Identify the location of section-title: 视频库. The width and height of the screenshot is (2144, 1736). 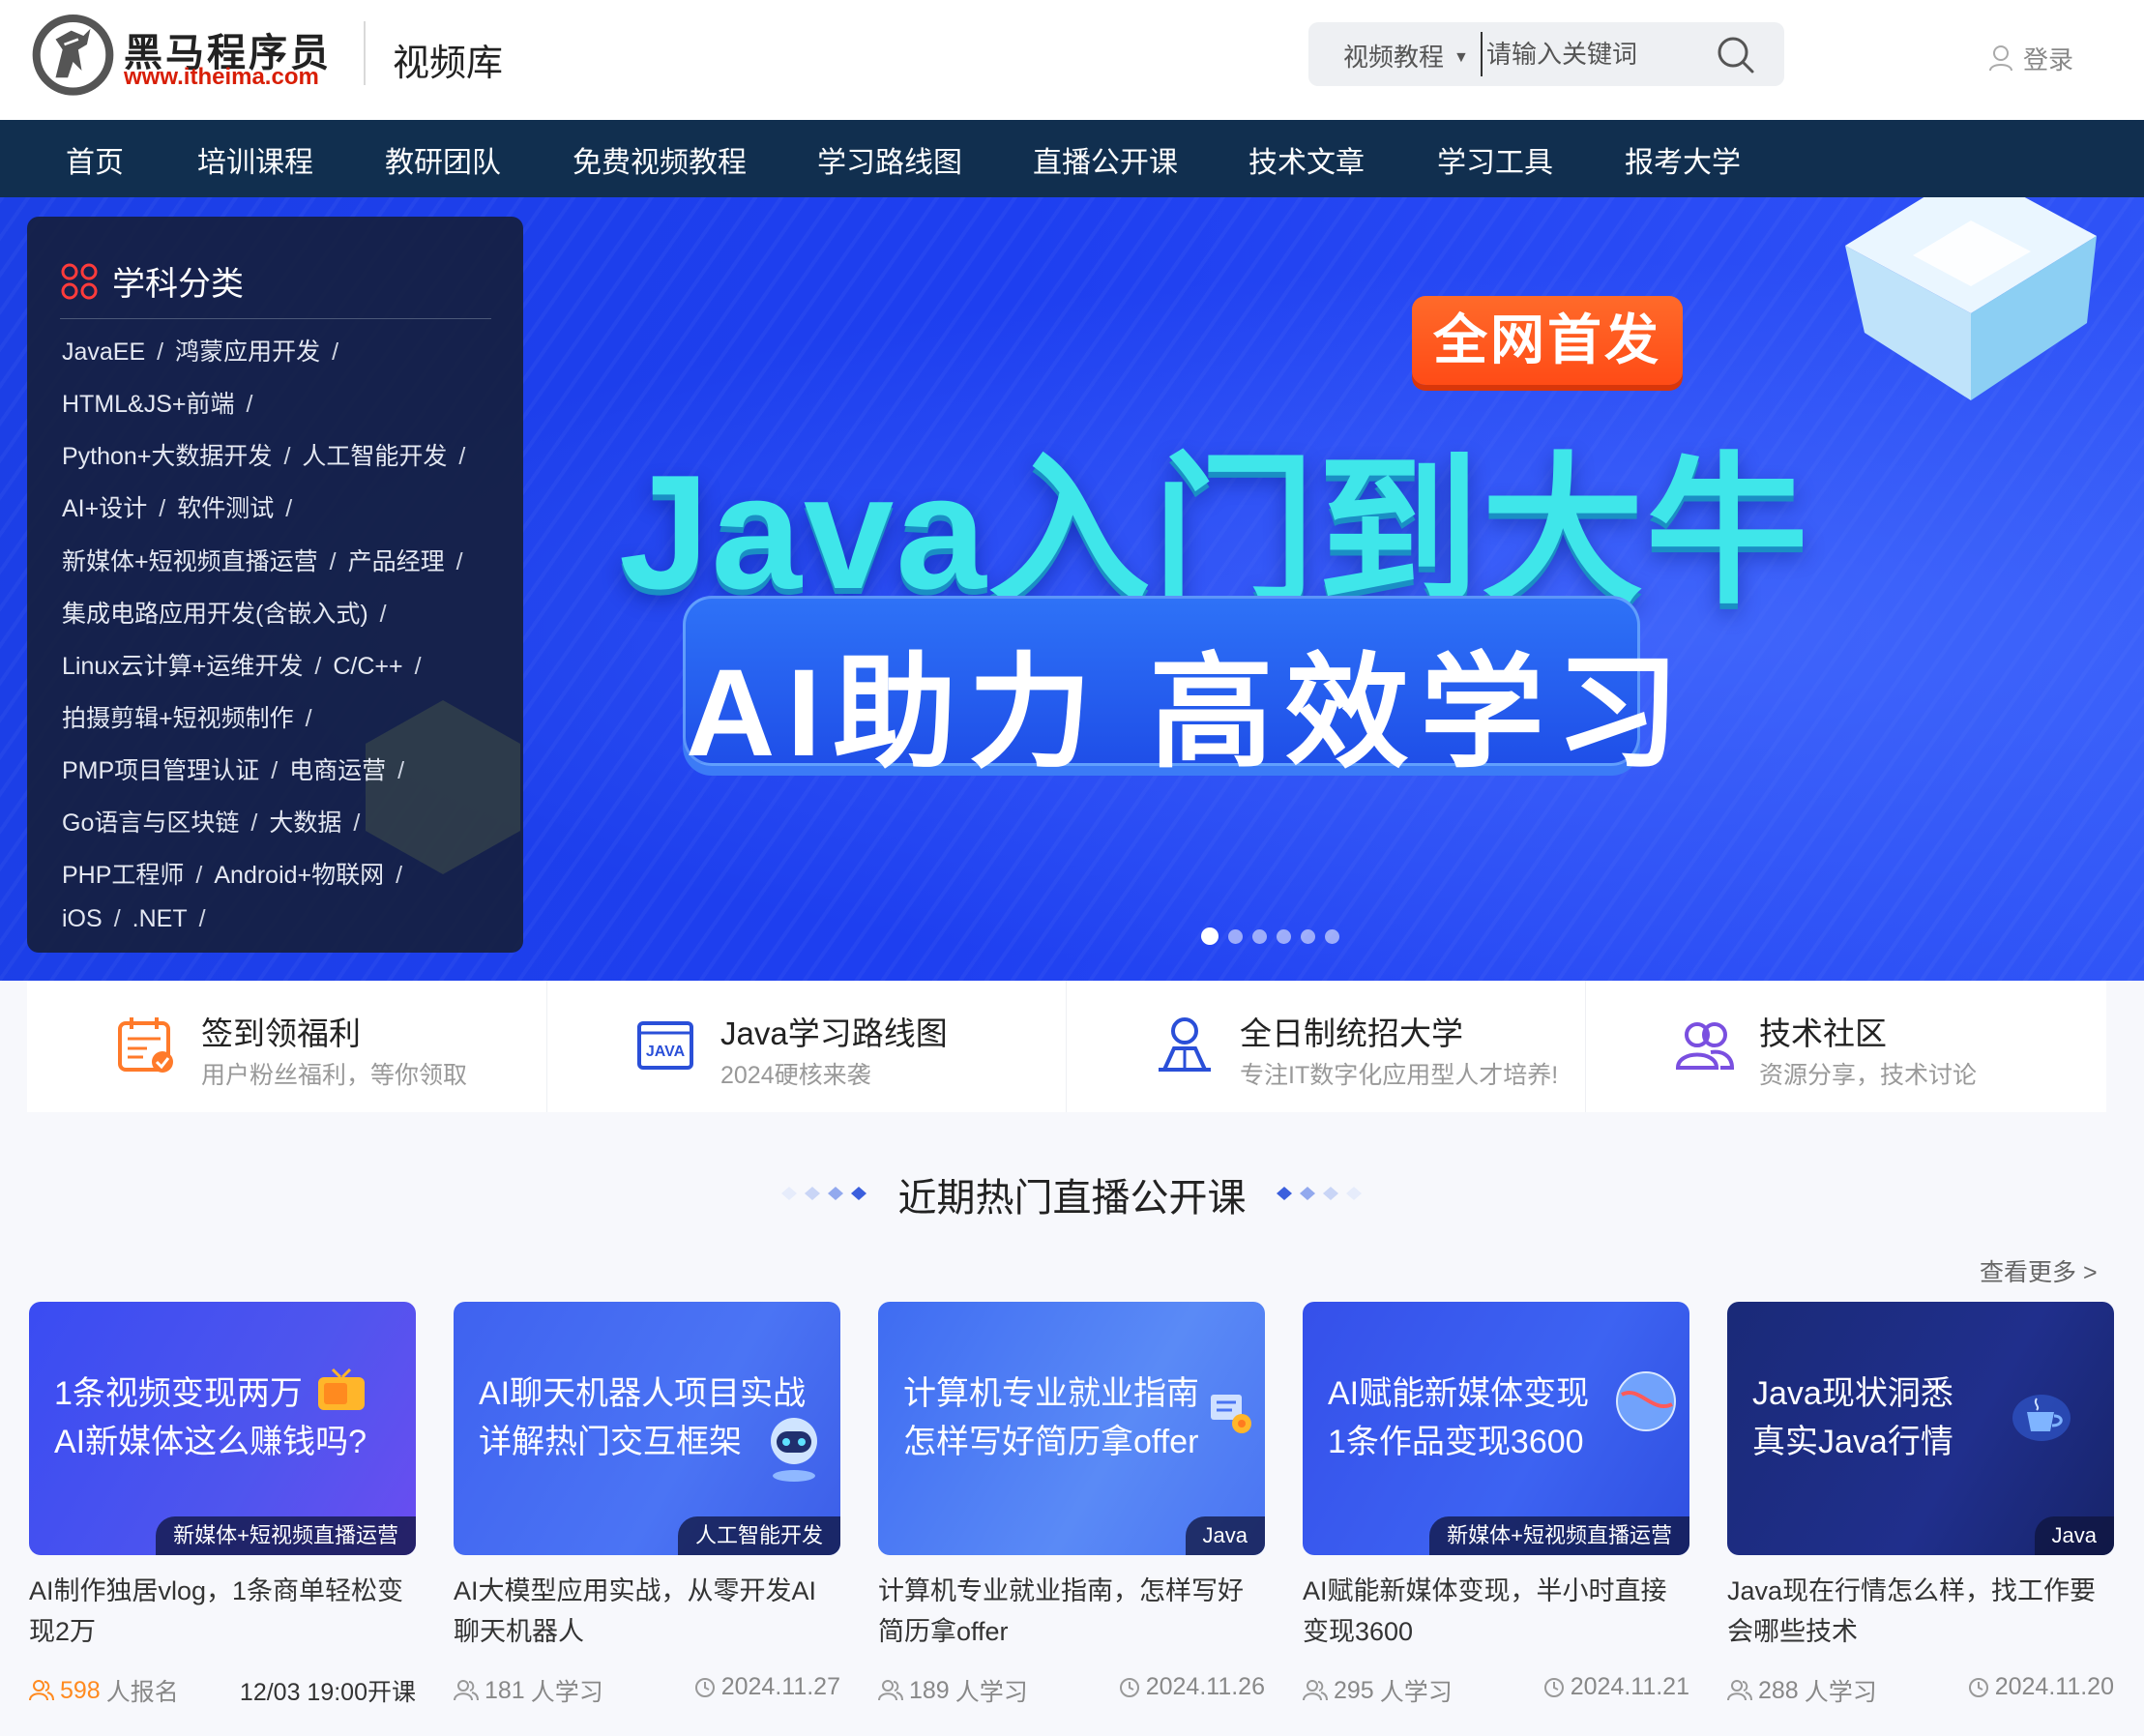
(448, 59).